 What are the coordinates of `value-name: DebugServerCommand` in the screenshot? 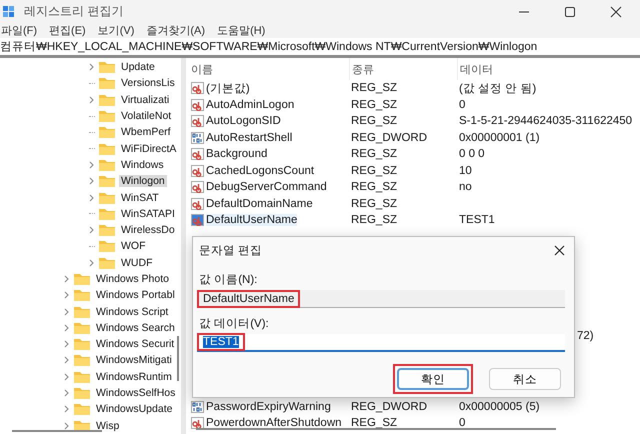 It's located at (266, 187).